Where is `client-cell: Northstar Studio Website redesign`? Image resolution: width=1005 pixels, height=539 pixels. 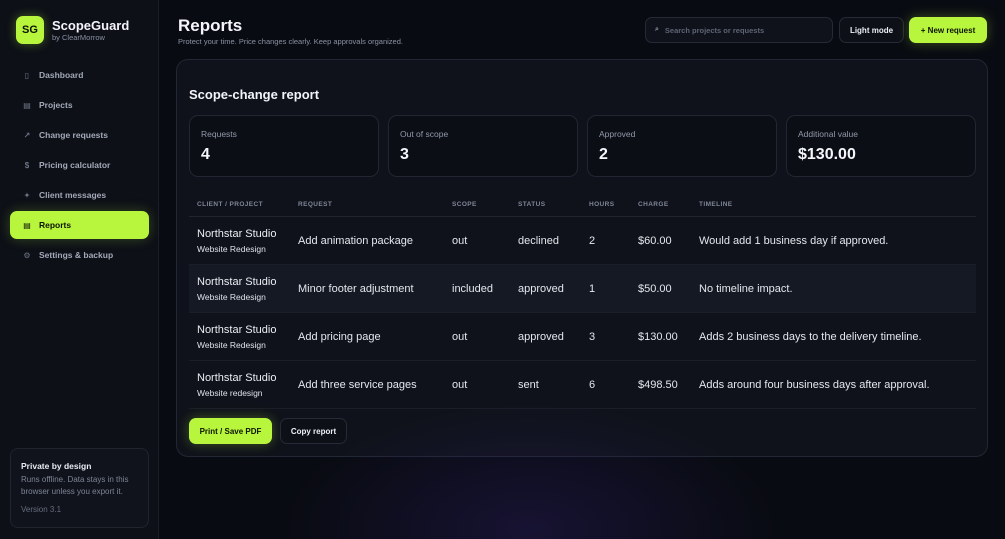
client-cell: Northstar Studio Website redesign is located at coordinates (243, 385).